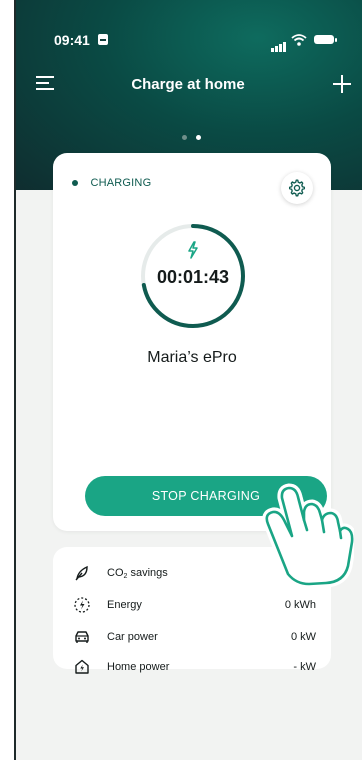 This screenshot has width=362, height=760. Describe the element at coordinates (103, 39) in the screenshot. I see `status-badge-icon` at that location.